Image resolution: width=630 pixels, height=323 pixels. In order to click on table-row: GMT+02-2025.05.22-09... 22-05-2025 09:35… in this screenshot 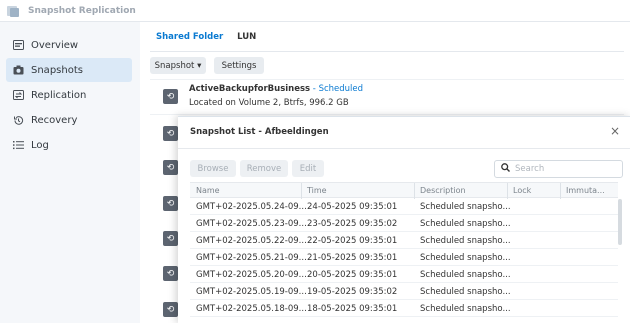, I will do `click(404, 240)`.